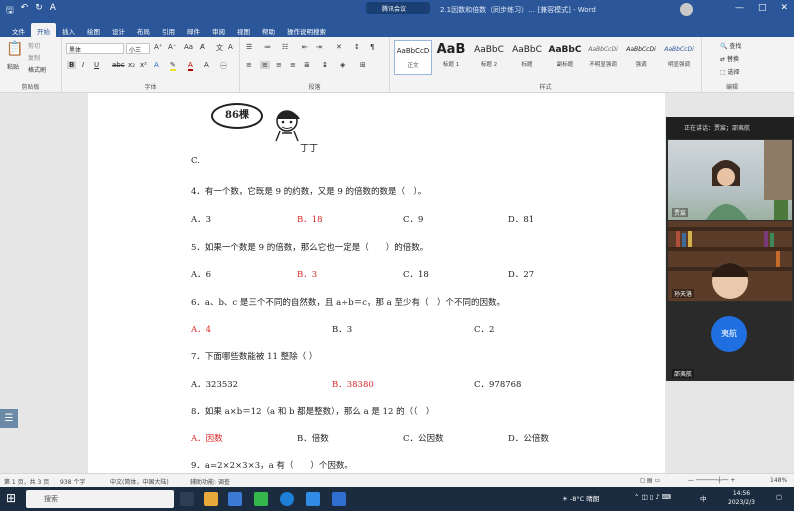 This screenshot has height=511, width=794. I want to click on underline-icon: U, so click(96, 65).